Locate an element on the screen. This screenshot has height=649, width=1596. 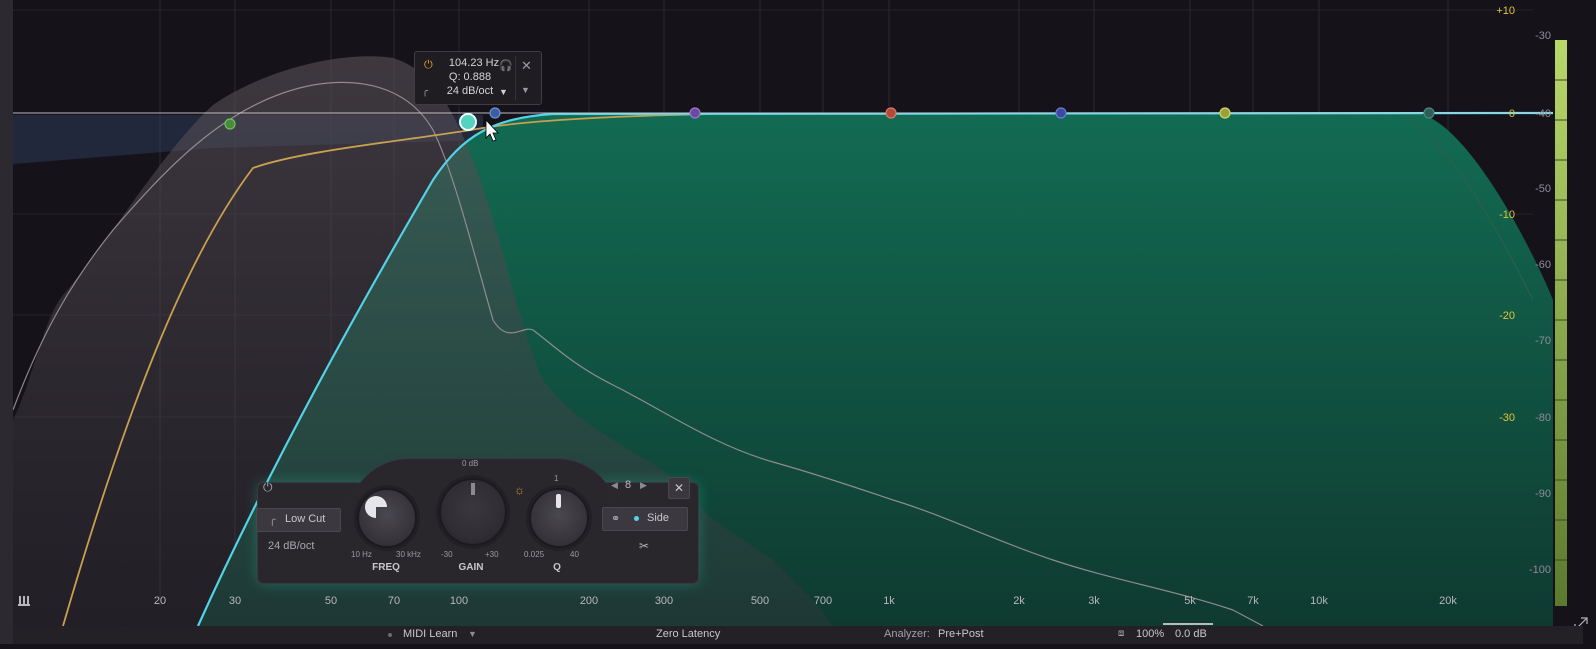
gain-tick-minus30: -30 is located at coordinates (1507, 418).